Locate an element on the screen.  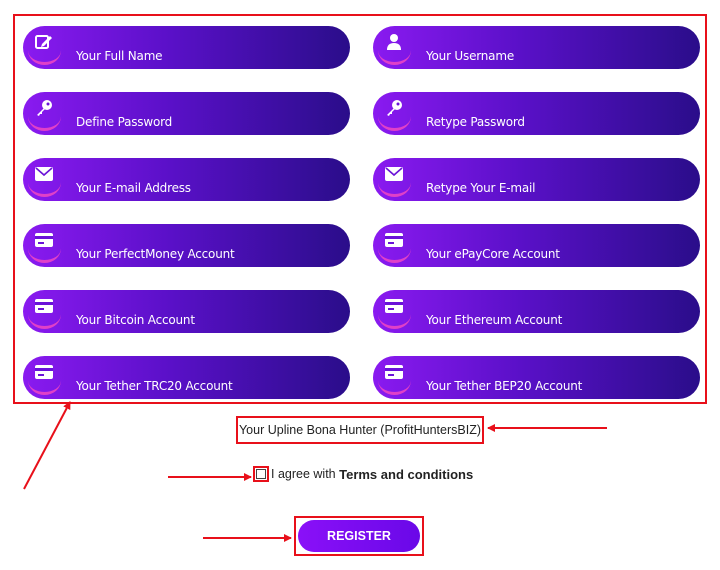
retype-email-field: Retype Your E-mail is located at coordinates (536, 179).